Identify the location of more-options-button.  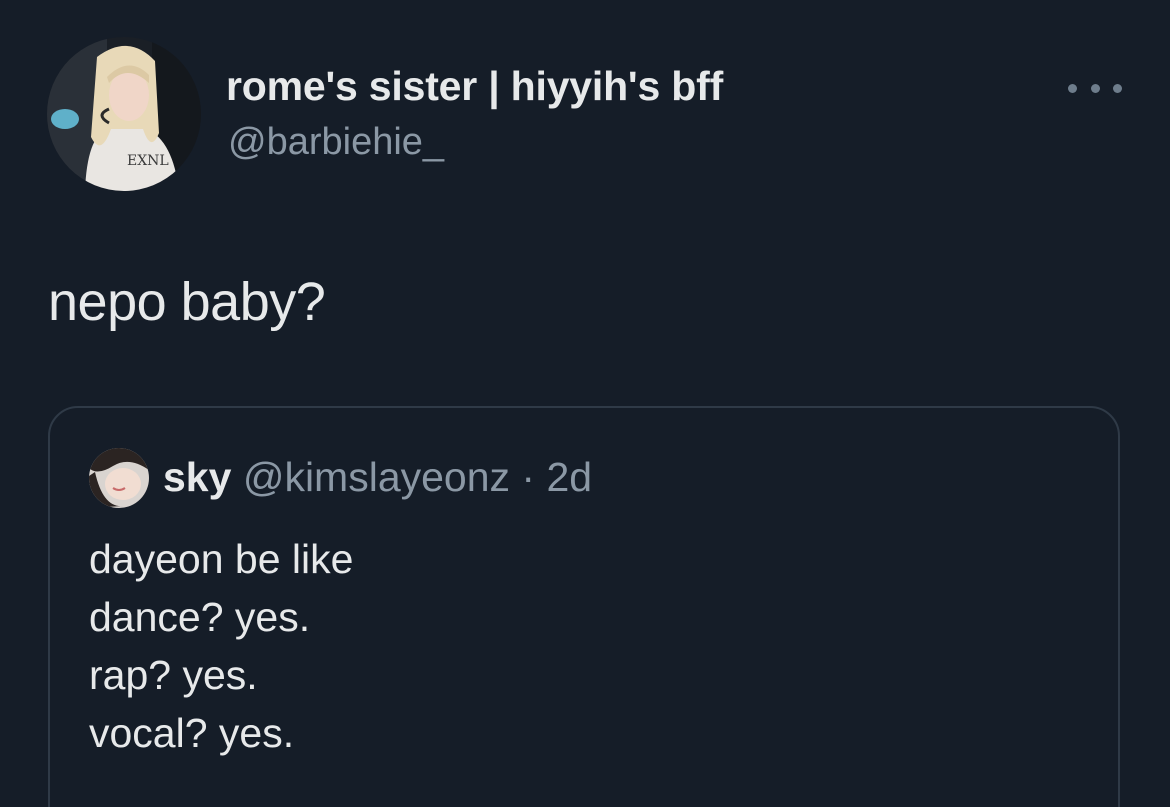
(1095, 88).